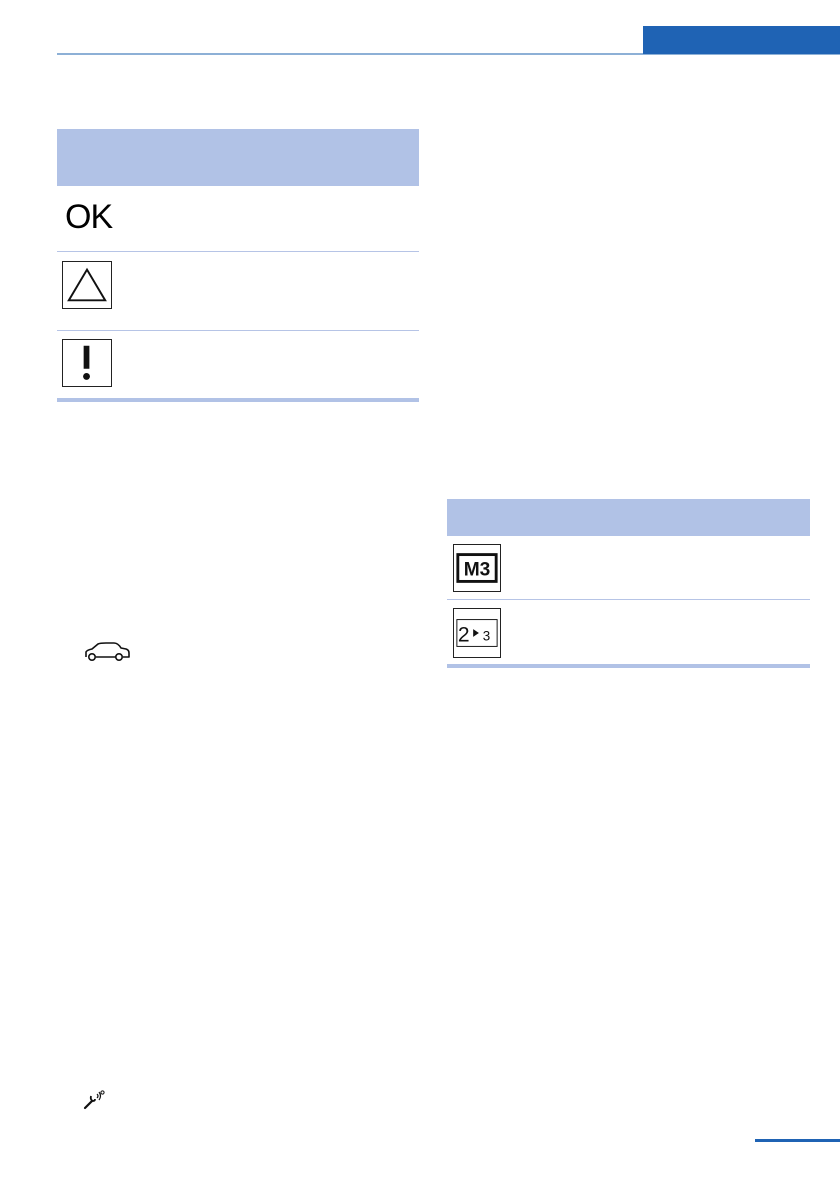 This screenshot has width=840, height=1192. I want to click on ok-indicator: OK, so click(89, 217).